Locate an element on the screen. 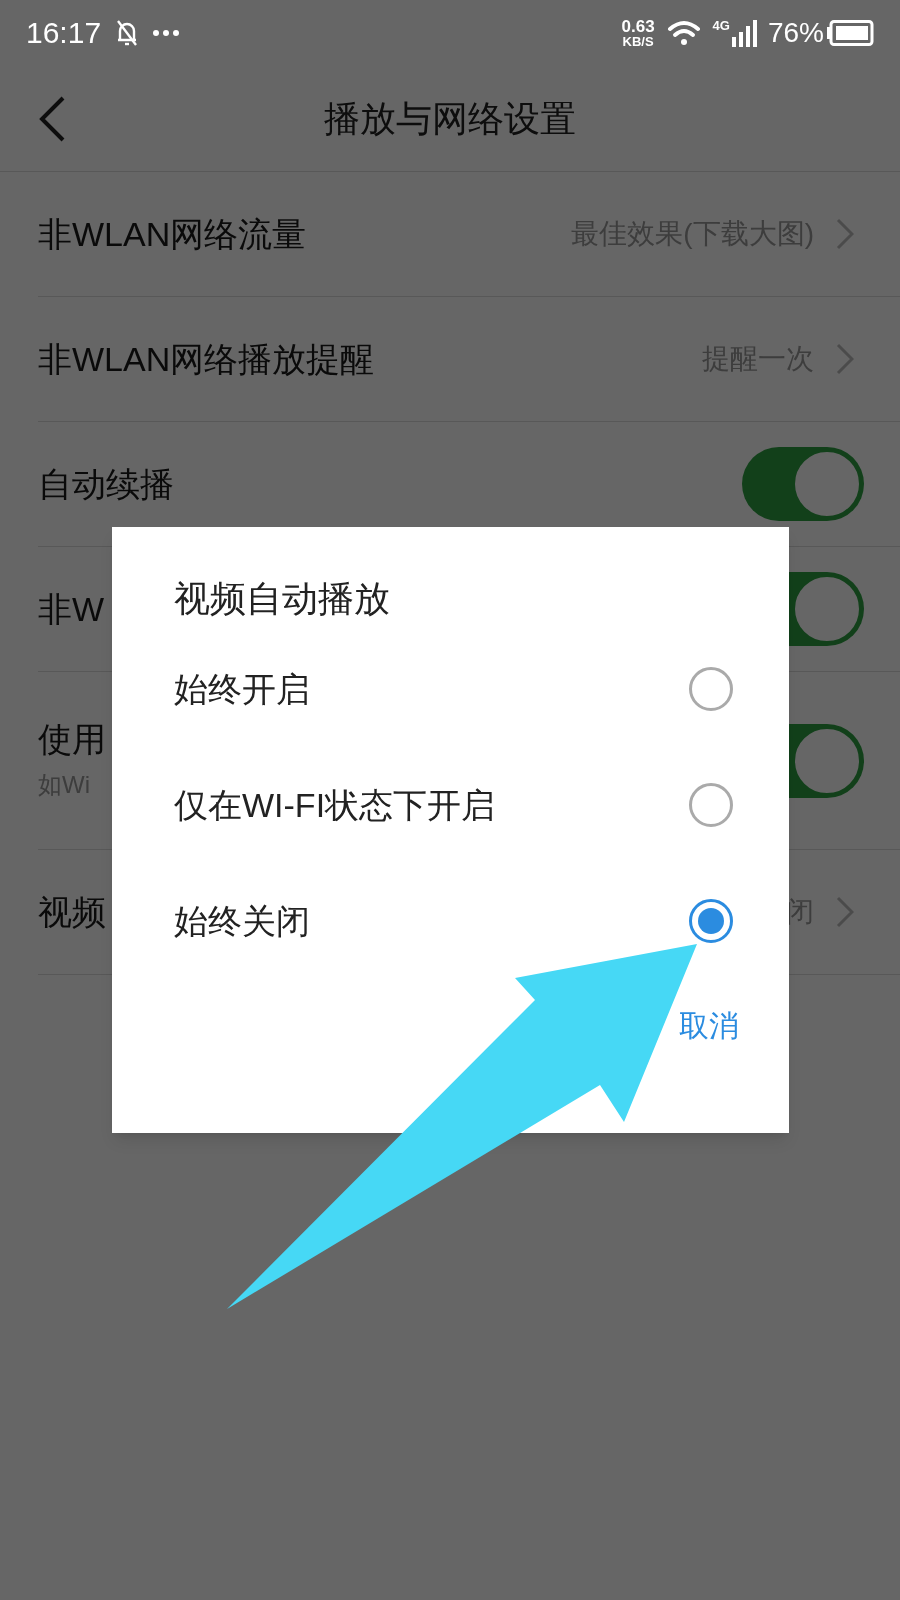  signal-icon is located at coordinates (744, 33).